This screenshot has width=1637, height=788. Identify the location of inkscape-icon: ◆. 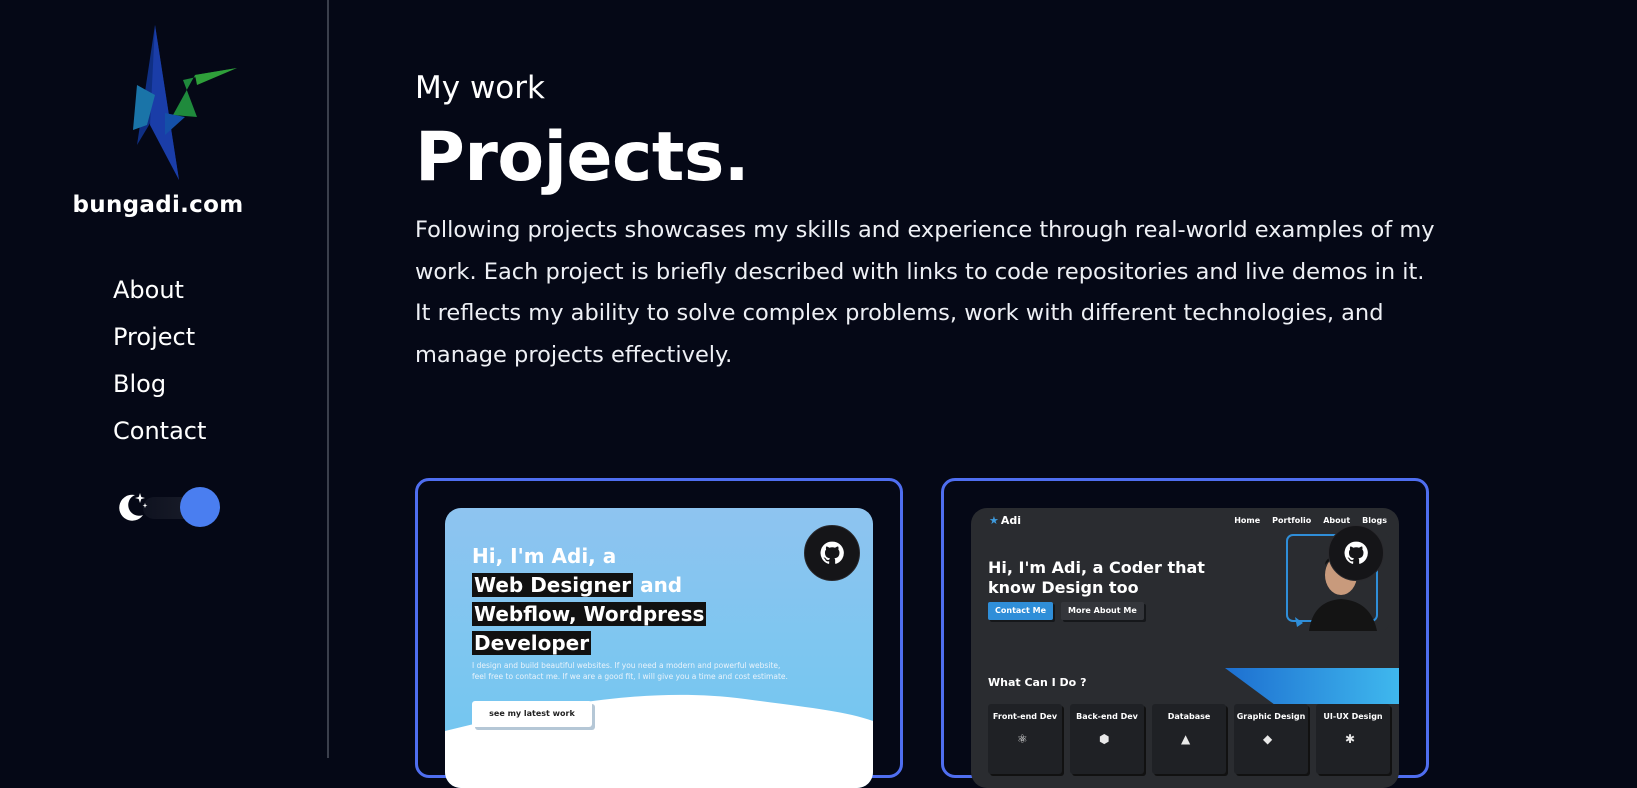
(1268, 739).